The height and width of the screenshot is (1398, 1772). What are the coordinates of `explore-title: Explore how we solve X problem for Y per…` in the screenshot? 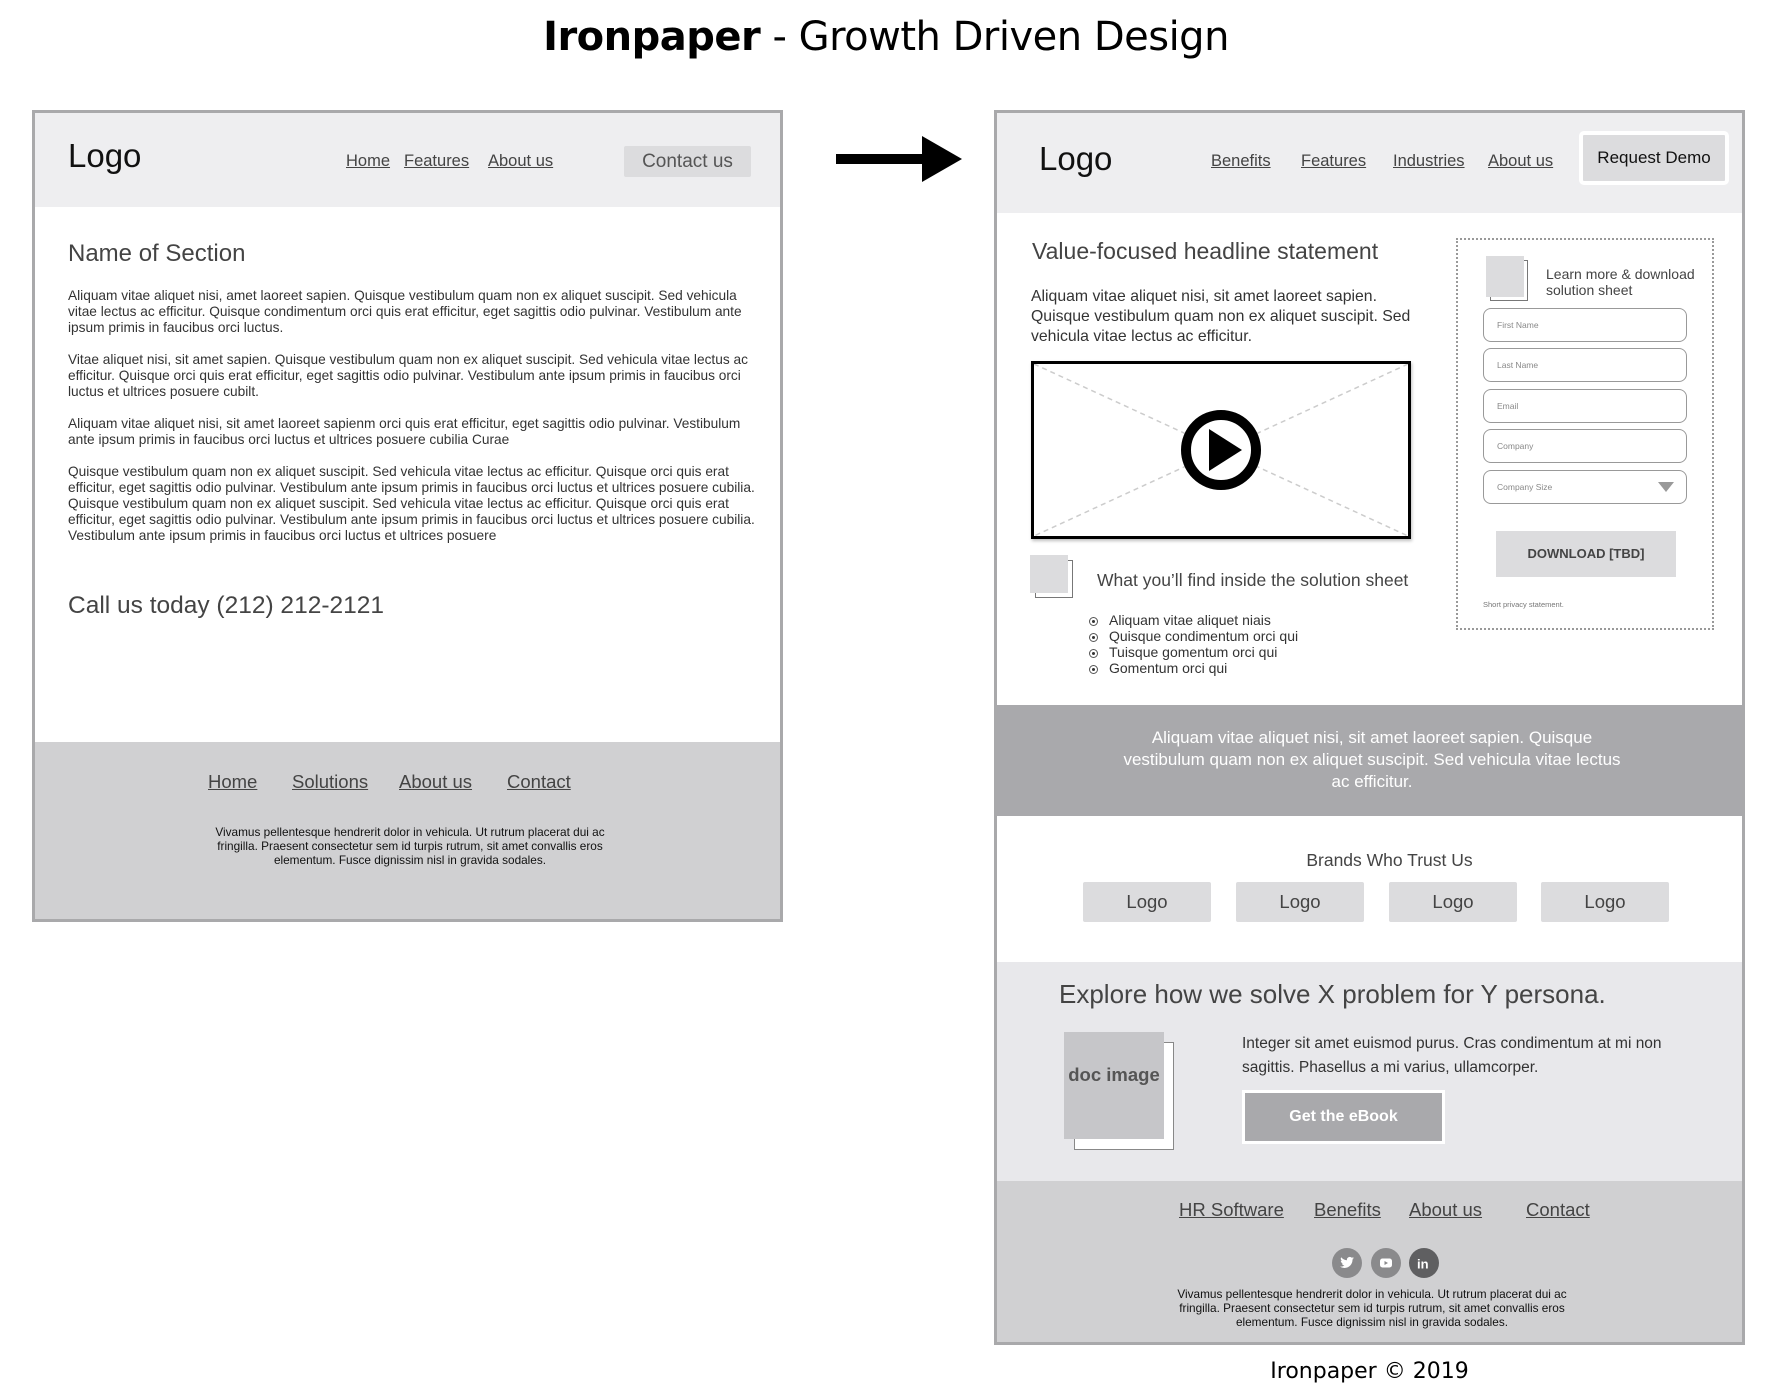 It's located at (1332, 994).